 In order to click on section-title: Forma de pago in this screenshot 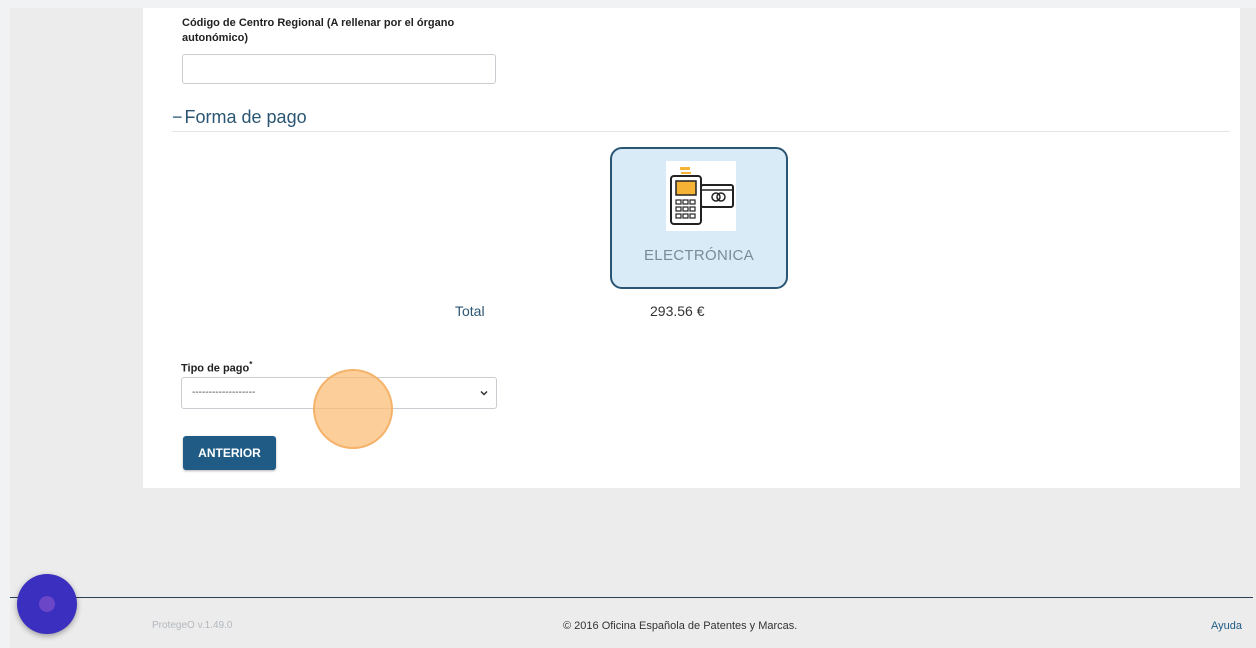, I will do `click(245, 117)`.